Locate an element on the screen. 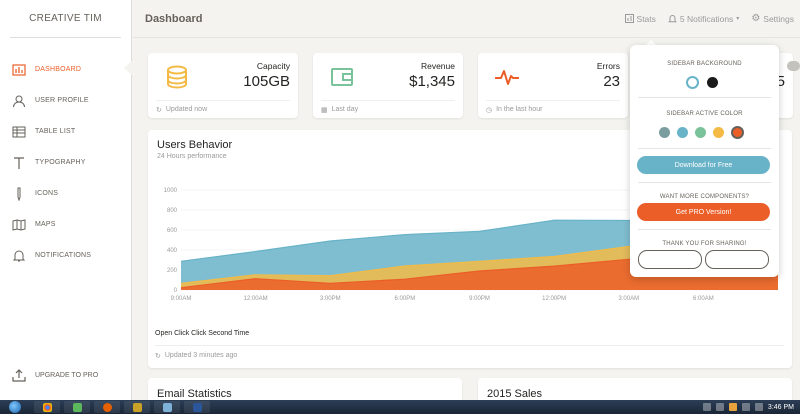  navbar-actions: Stats 5 Notifications ▾ ⚙ Settings is located at coordinates (709, 18).